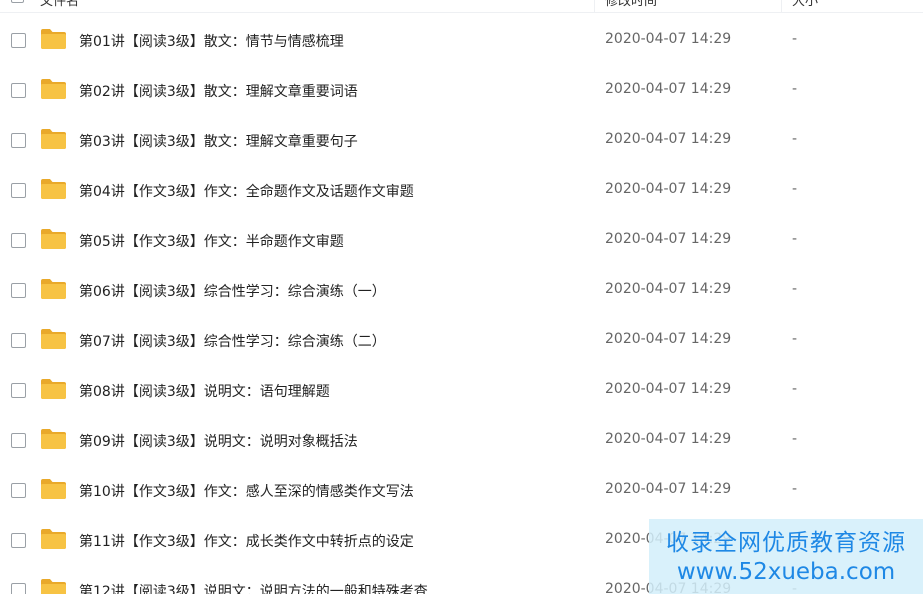 The height and width of the screenshot is (594, 923). Describe the element at coordinates (218, 441) in the screenshot. I see `file-name-link: 第09讲【阅读3级】说明文：说明对象概括法` at that location.